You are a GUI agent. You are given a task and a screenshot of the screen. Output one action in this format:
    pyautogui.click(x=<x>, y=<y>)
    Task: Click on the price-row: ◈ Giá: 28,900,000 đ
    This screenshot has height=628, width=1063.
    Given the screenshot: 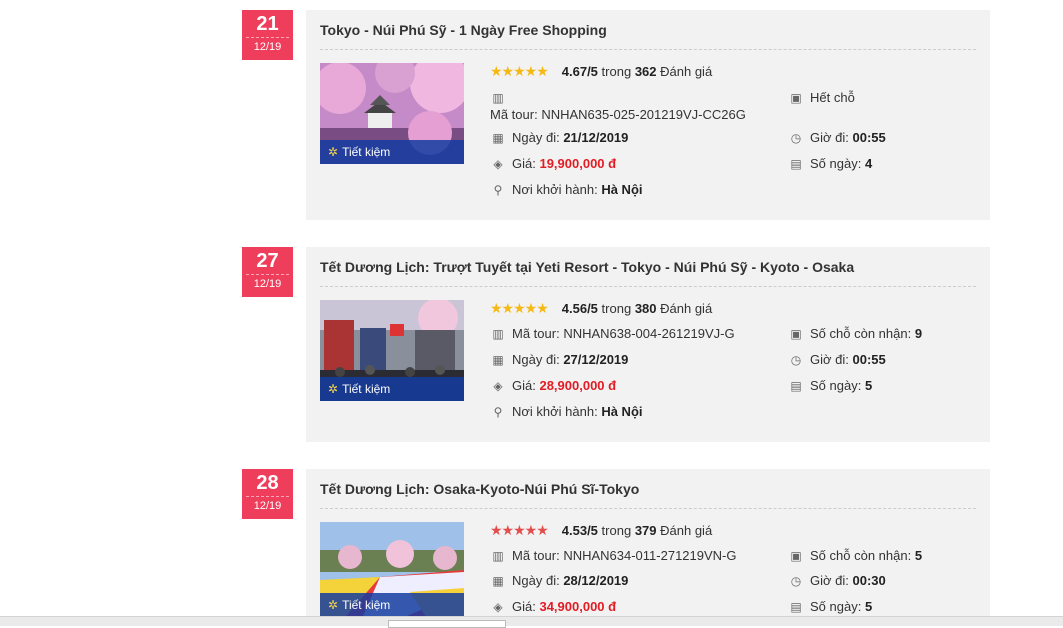 What is the action you would take?
    pyautogui.click(x=553, y=385)
    